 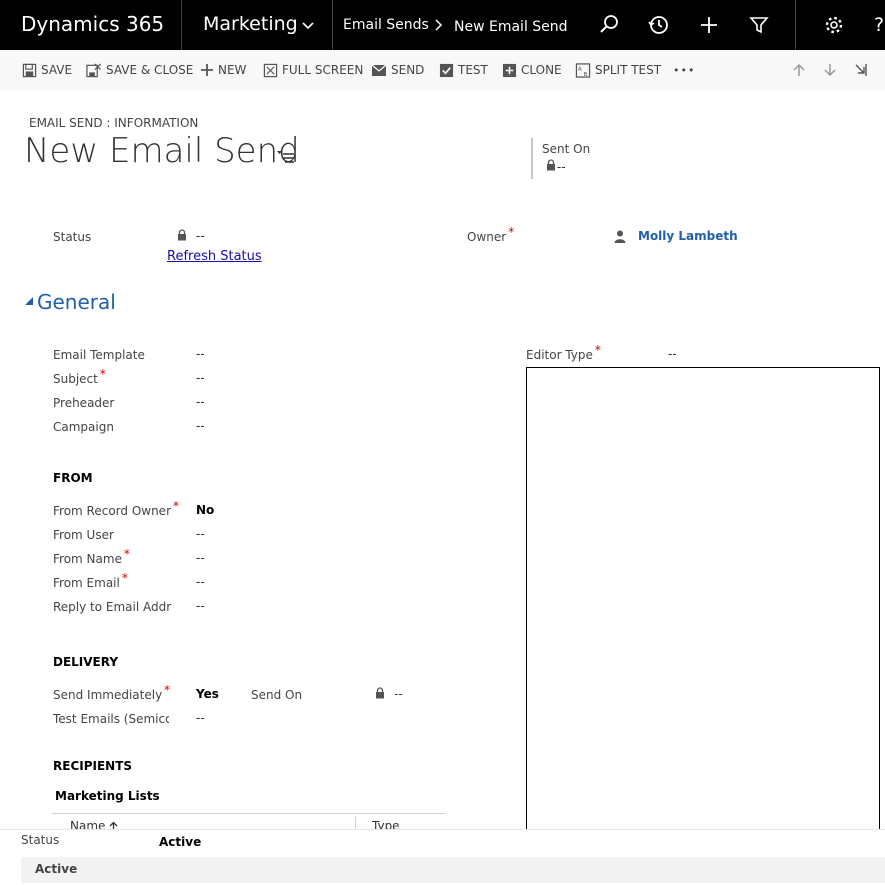 What do you see at coordinates (90, 580) in the screenshot?
I see `from-email-label: From Email *` at bounding box center [90, 580].